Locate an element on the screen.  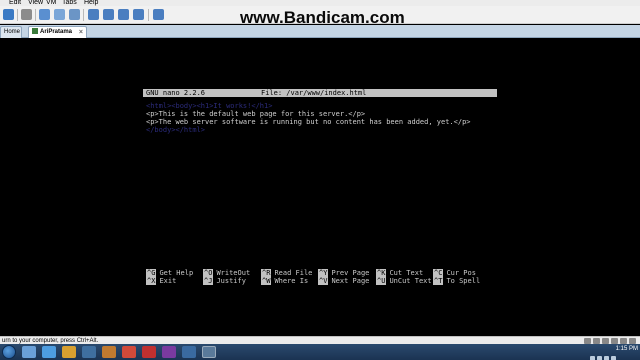
nano-filename: File: /var/www/index.html is located at coordinates (314, 93).